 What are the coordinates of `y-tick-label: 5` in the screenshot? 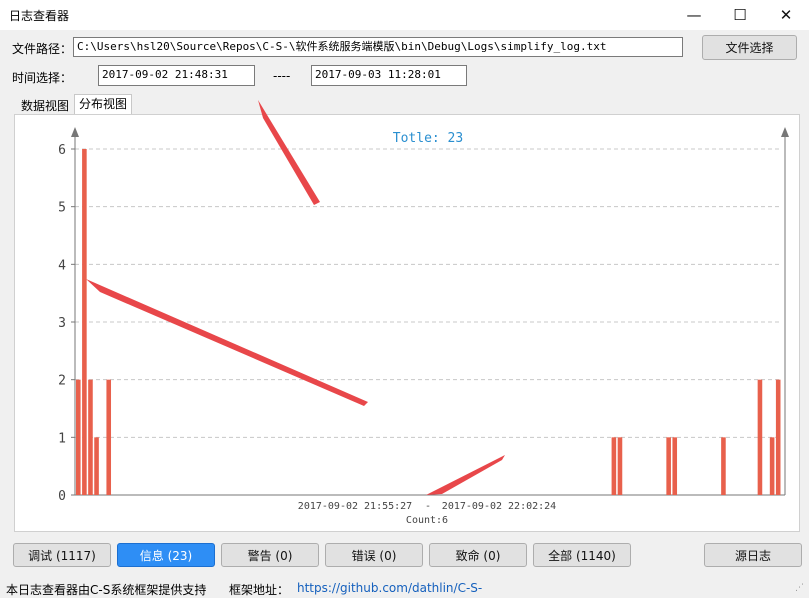 It's located at (62, 208).